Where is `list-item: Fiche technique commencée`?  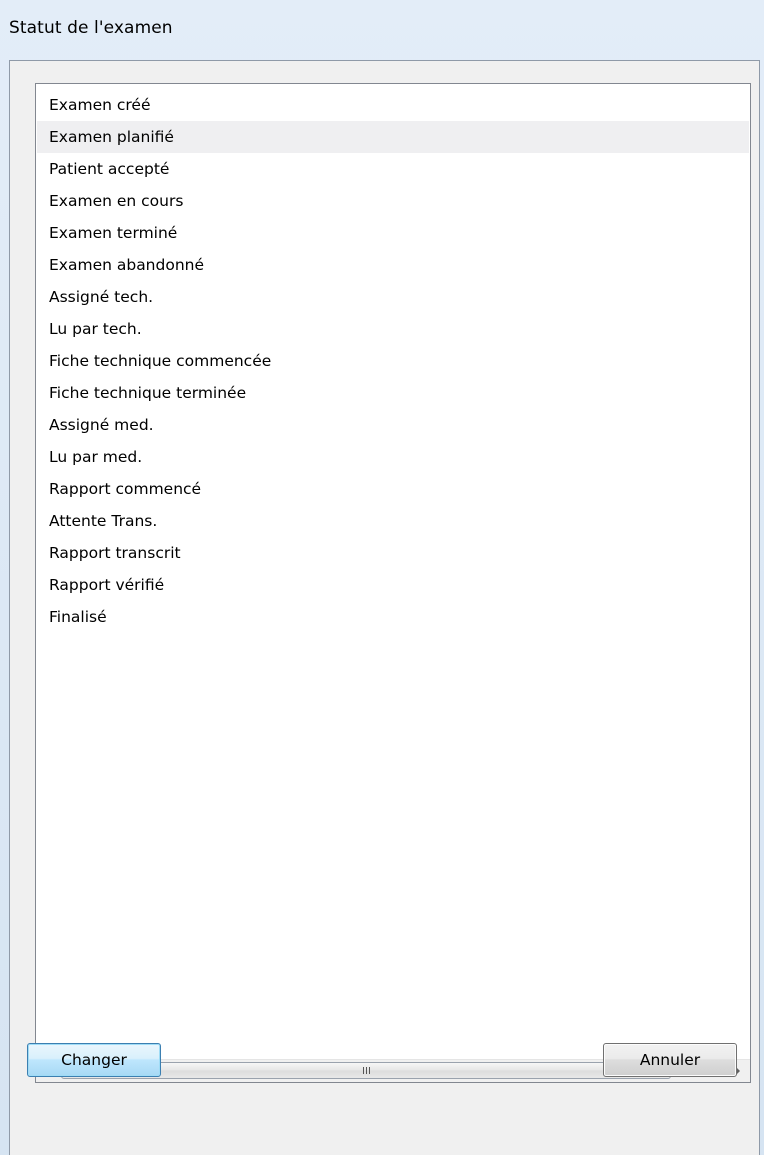 list-item: Fiche technique commencée is located at coordinates (393, 361).